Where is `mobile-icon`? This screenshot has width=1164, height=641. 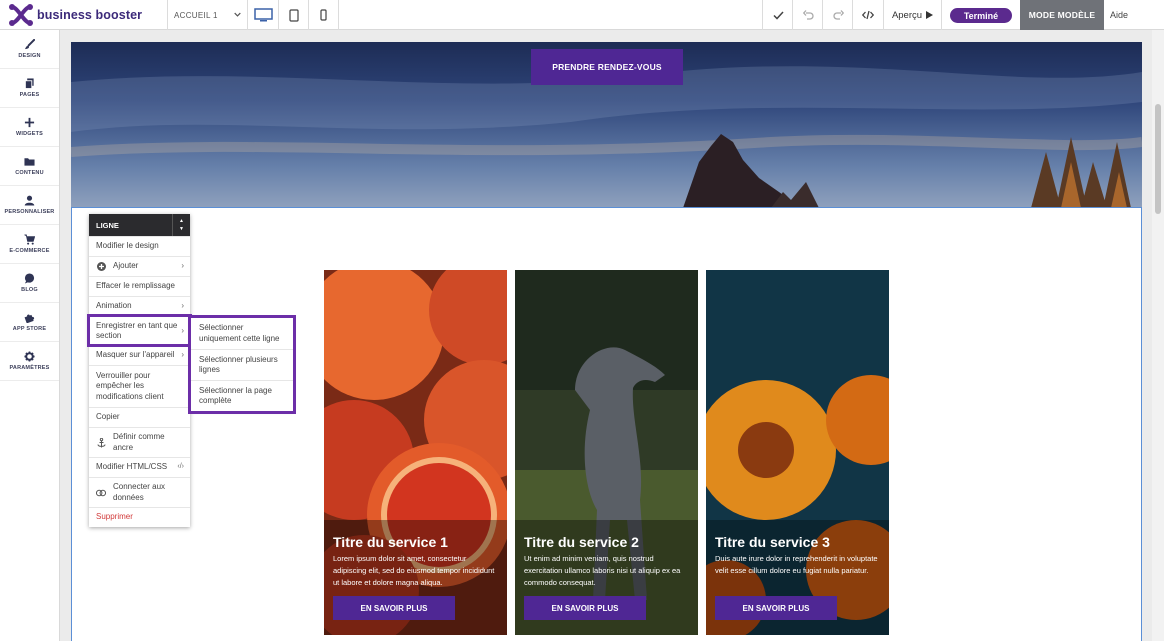 mobile-icon is located at coordinates (323, 15).